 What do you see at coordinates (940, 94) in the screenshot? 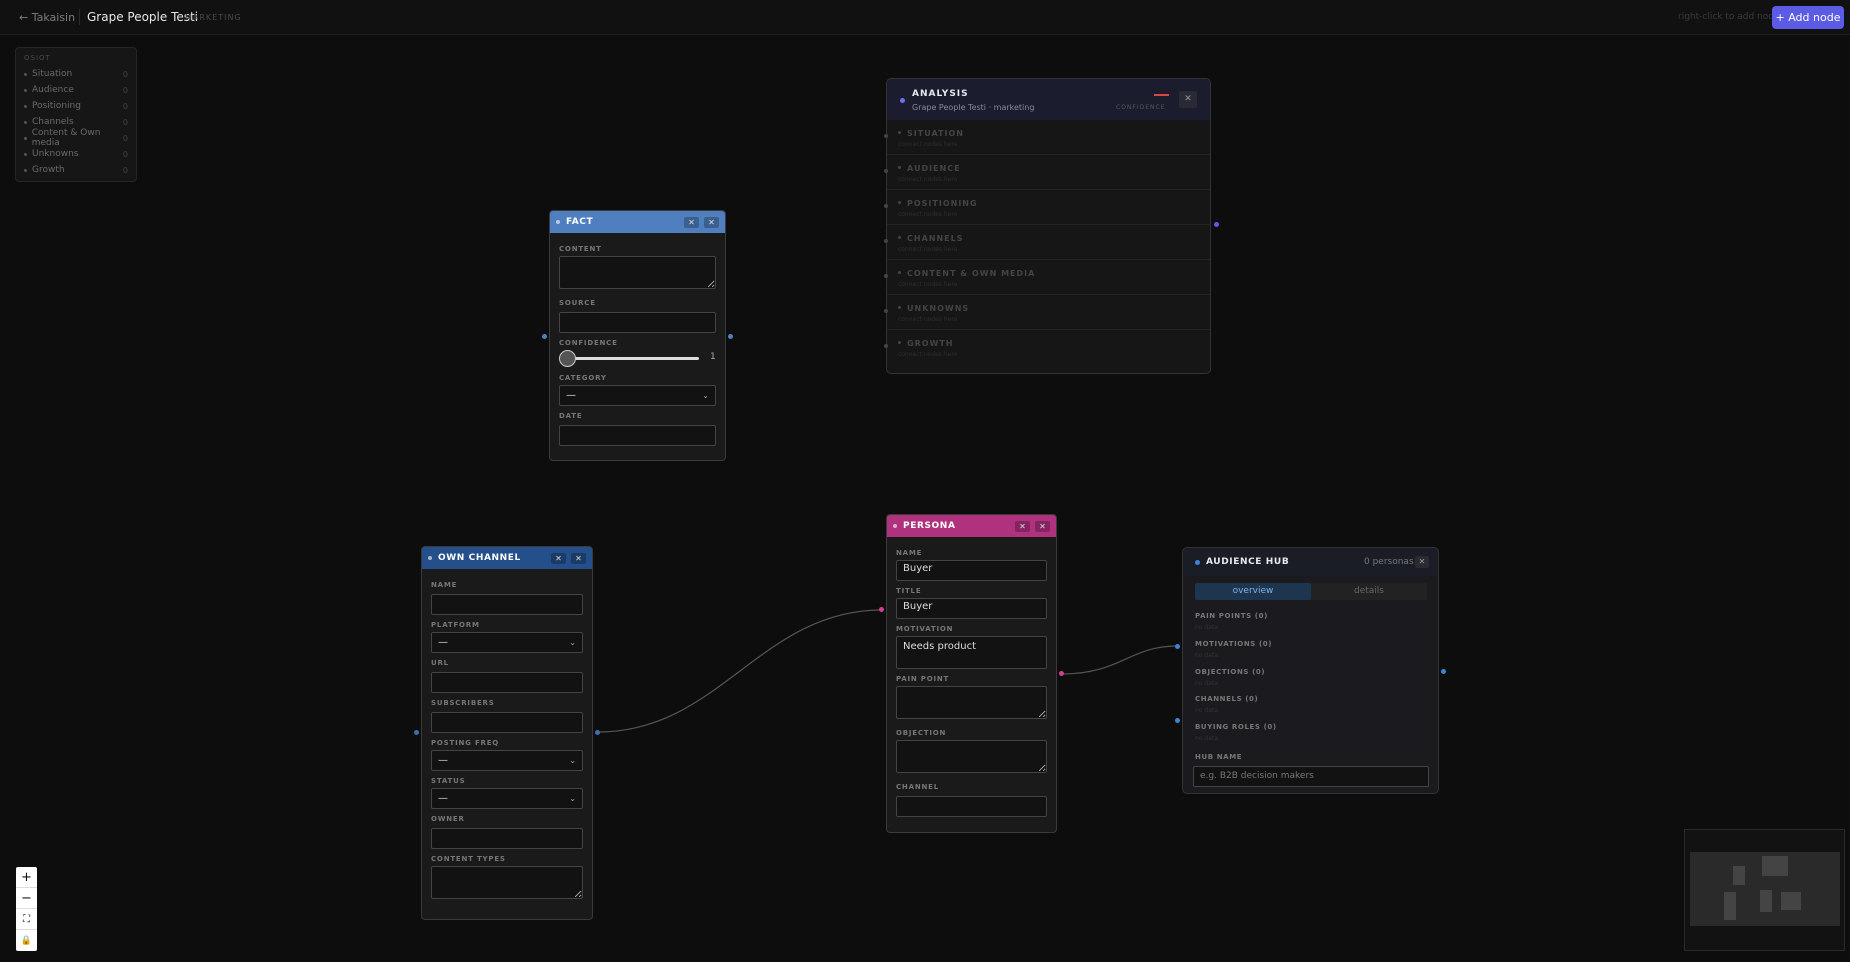
I see `node-title: ANALYSIS` at bounding box center [940, 94].